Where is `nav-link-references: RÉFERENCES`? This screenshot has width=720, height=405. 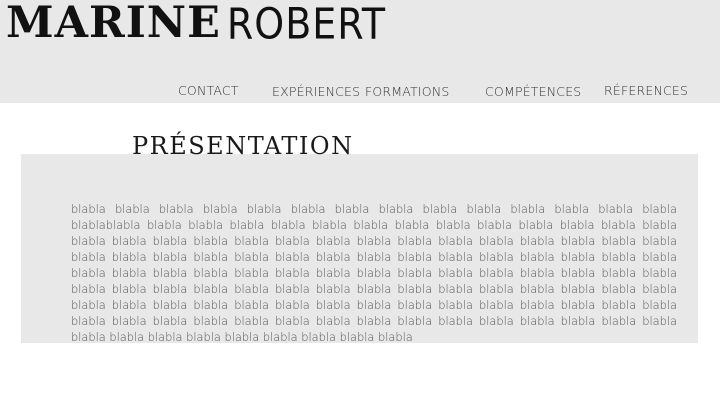 nav-link-references: RÉFERENCES is located at coordinates (646, 90).